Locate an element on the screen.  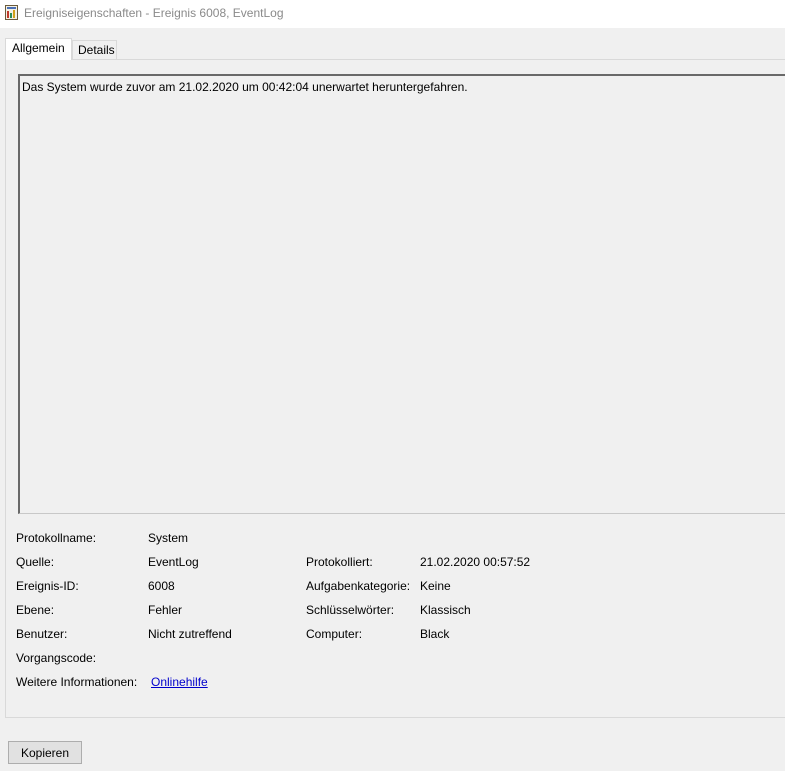
task-category-label: Aufgabenkategorie: is located at coordinates (358, 586).